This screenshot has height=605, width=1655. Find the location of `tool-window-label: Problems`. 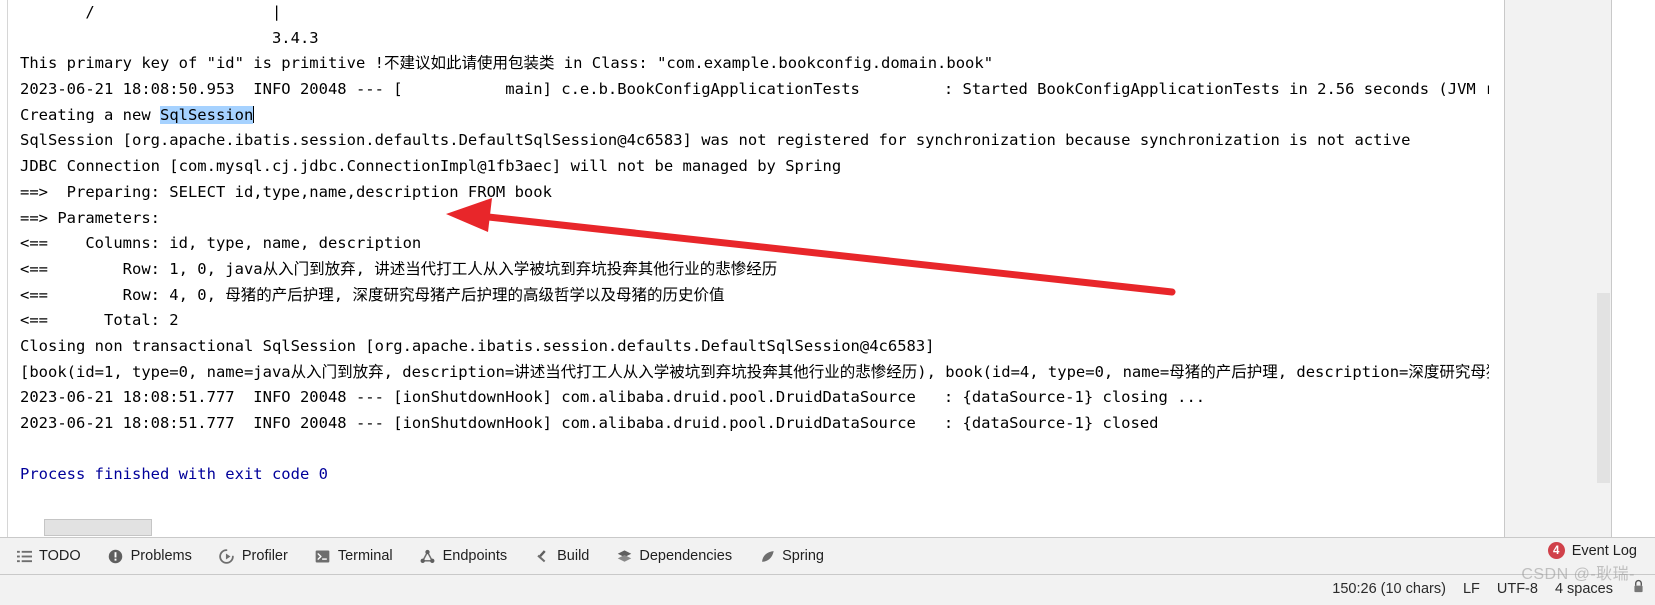

tool-window-label: Problems is located at coordinates (161, 556).